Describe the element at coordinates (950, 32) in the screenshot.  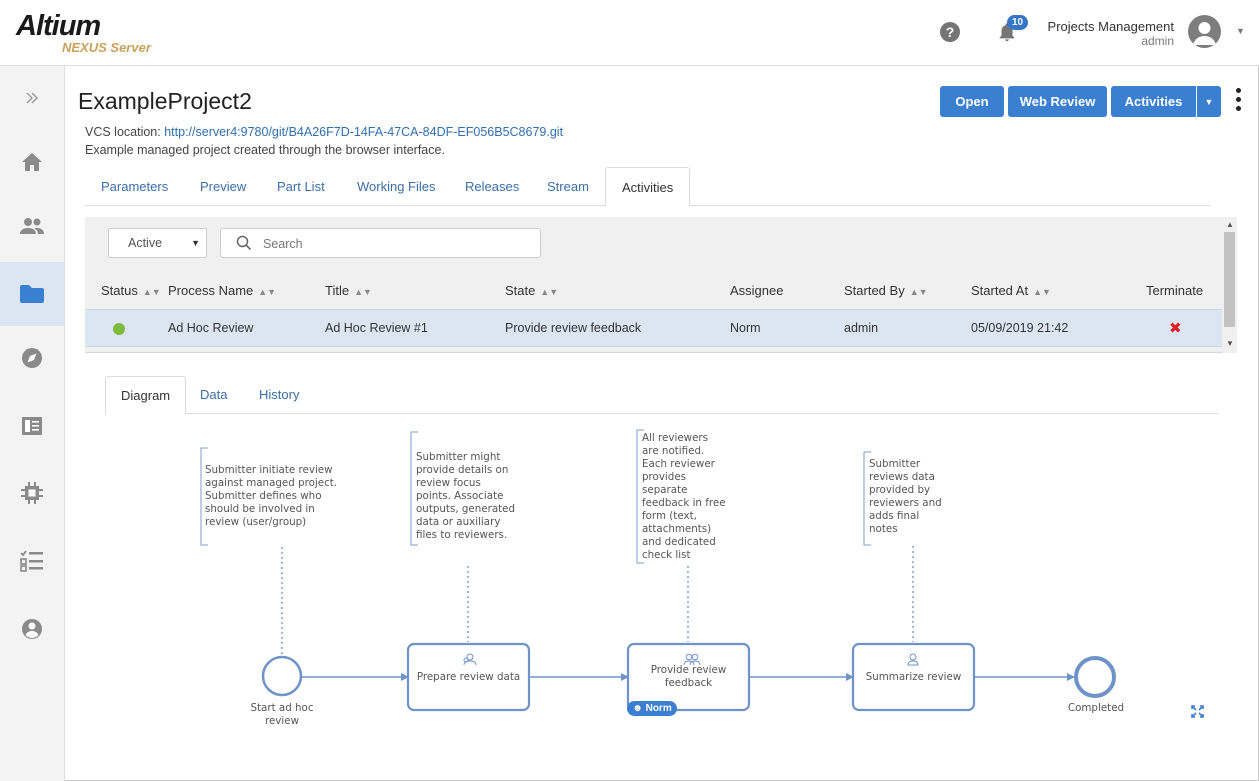
I see `help-icon: ?` at that location.